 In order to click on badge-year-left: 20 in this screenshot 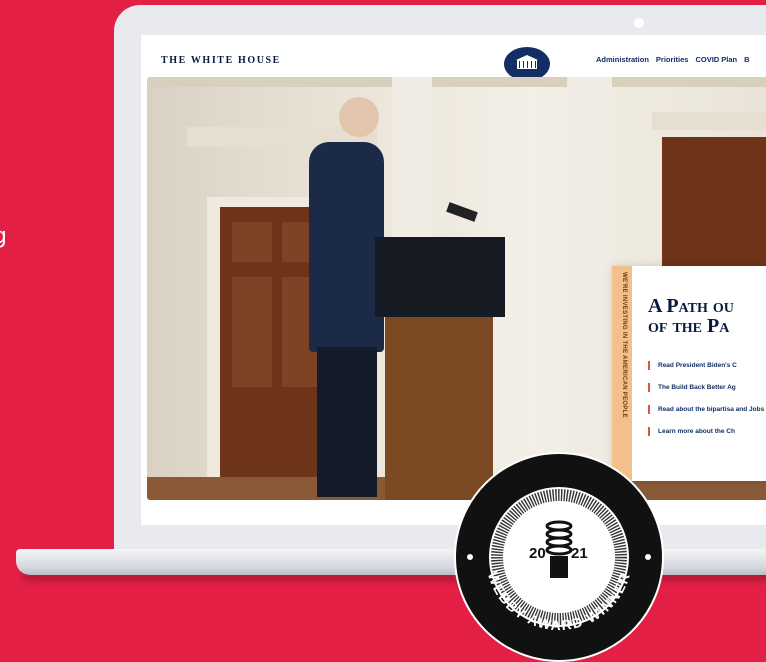, I will do `click(537, 553)`.